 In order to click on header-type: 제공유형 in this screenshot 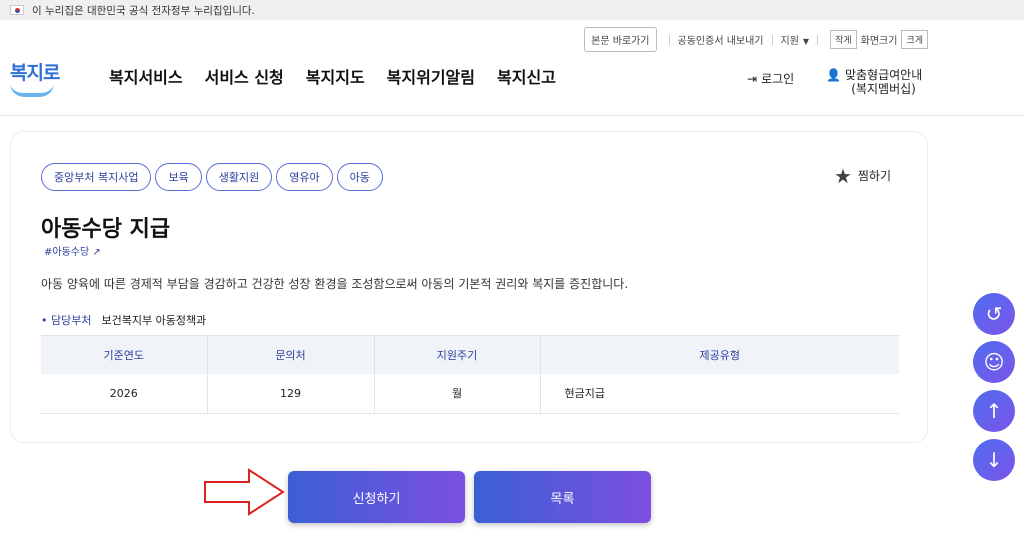, I will do `click(719, 354)`.